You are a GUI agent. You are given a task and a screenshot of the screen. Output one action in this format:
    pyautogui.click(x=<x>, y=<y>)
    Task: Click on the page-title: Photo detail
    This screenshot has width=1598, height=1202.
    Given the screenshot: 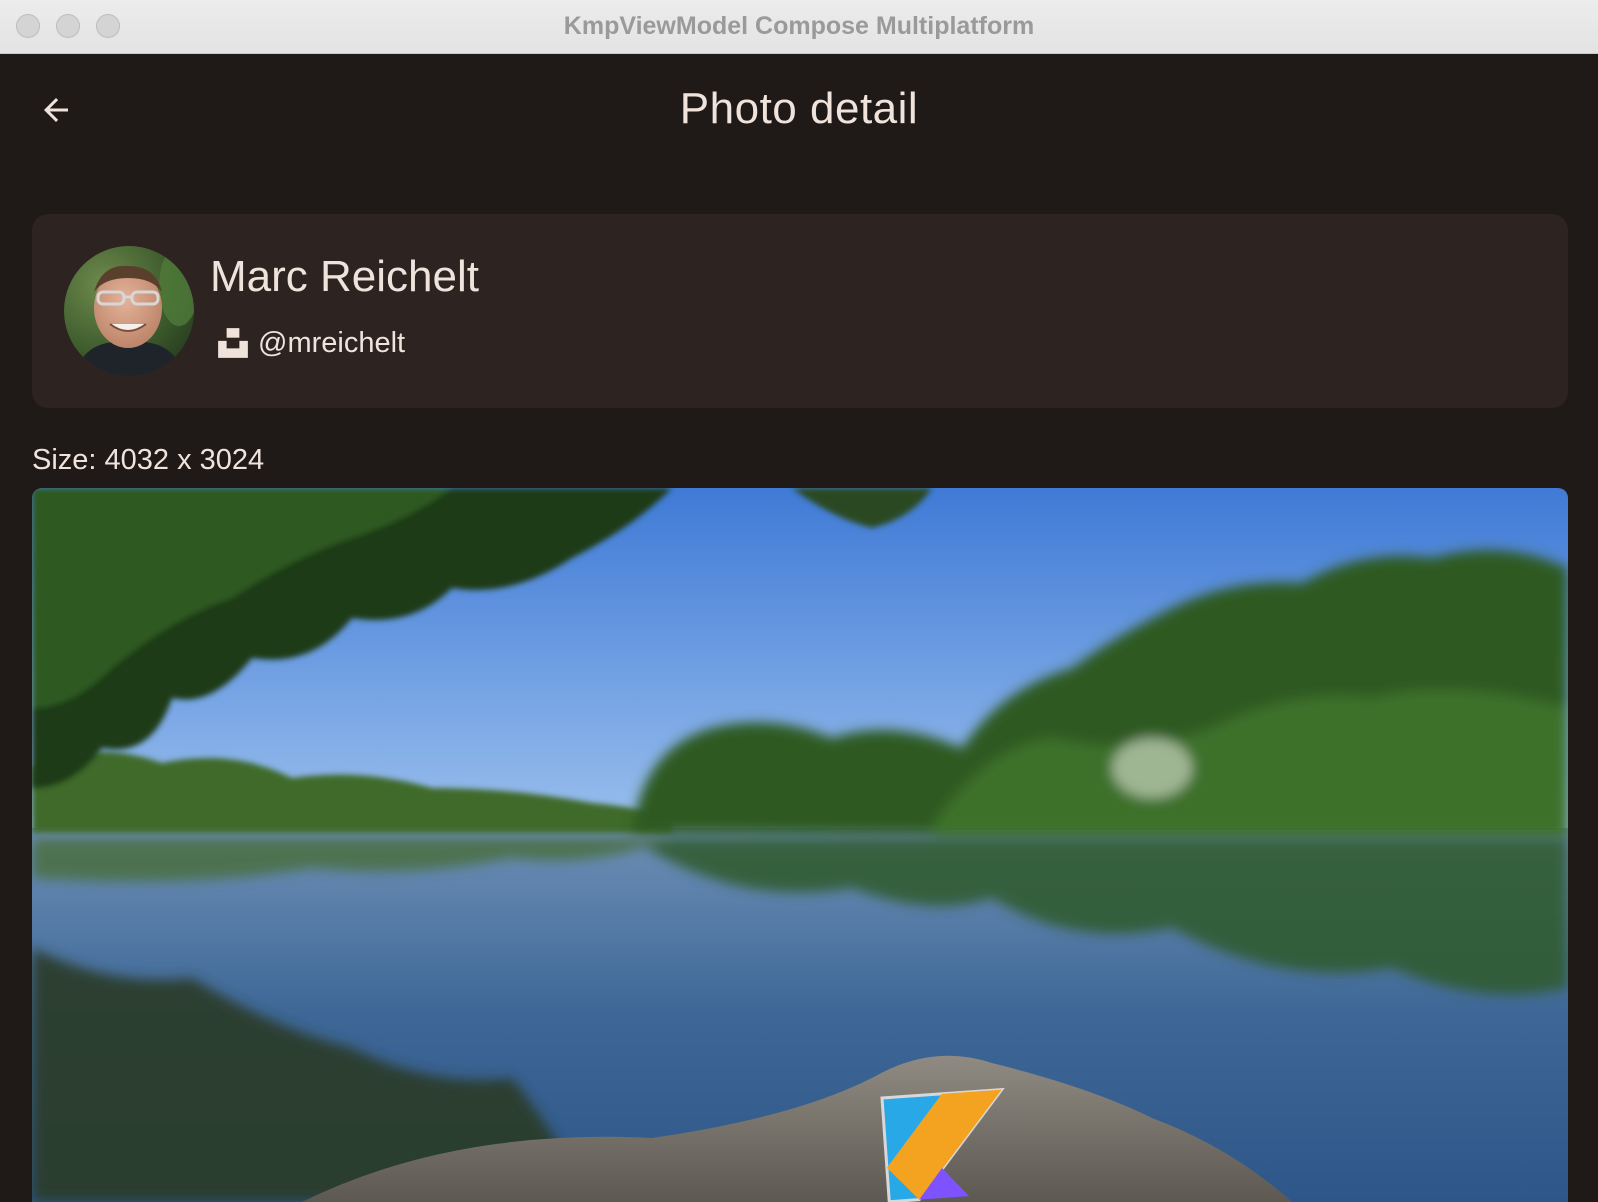 What is the action you would take?
    pyautogui.click(x=799, y=108)
    